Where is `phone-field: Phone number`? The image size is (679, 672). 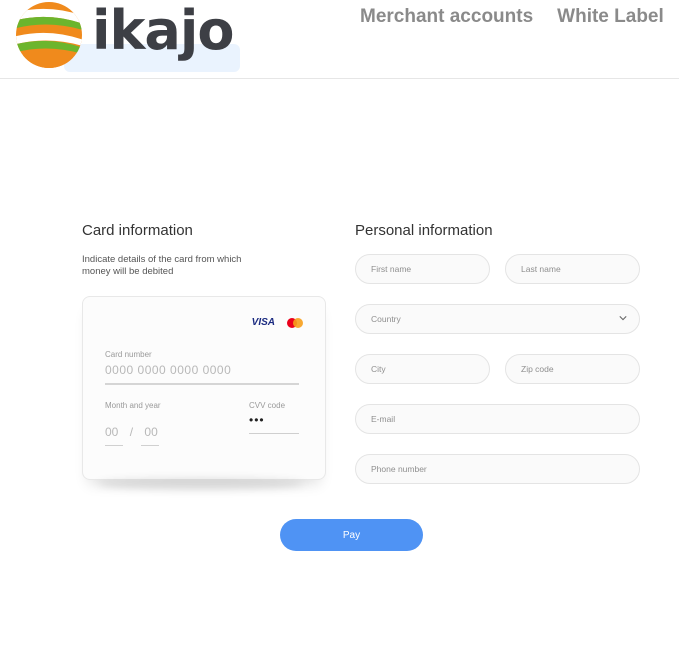 phone-field: Phone number is located at coordinates (497, 469).